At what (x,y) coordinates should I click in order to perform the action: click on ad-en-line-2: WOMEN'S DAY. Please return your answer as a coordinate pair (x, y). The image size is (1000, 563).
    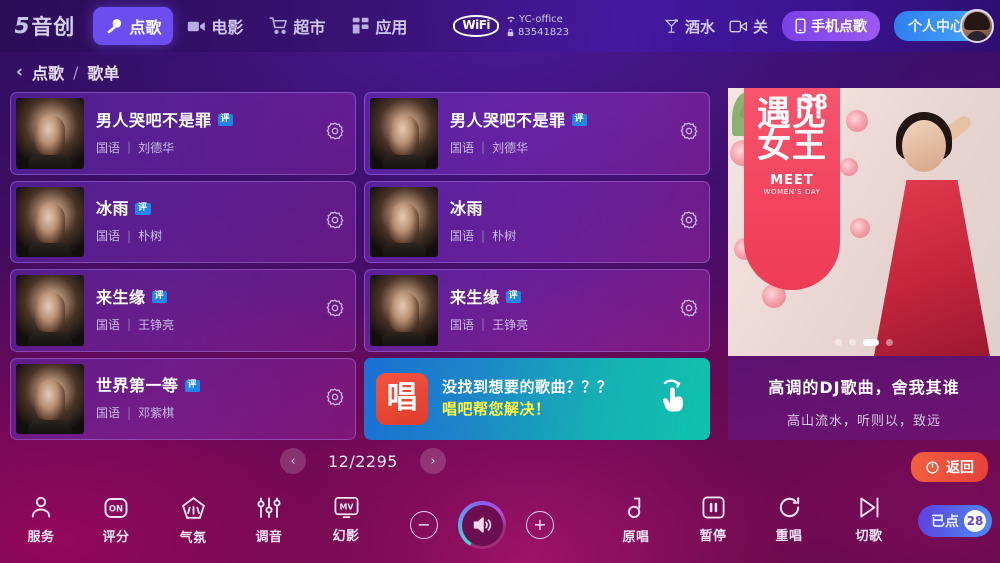
    Looking at the image, I should click on (792, 191).